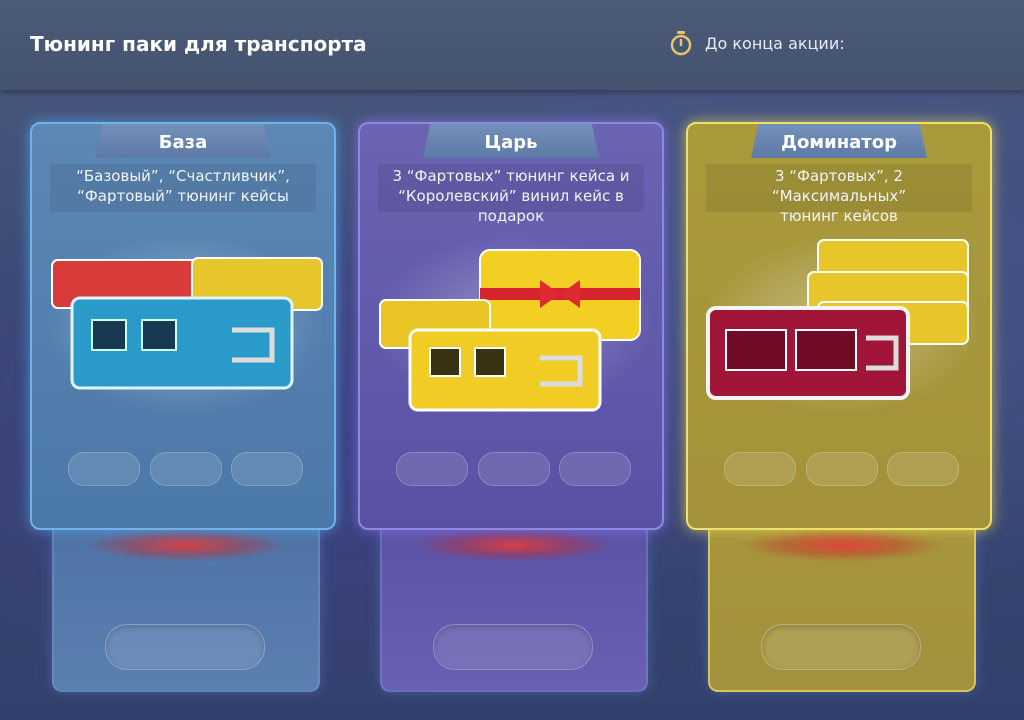 The image size is (1024, 720). I want to click on pack-title: Доминатор, so click(839, 141).